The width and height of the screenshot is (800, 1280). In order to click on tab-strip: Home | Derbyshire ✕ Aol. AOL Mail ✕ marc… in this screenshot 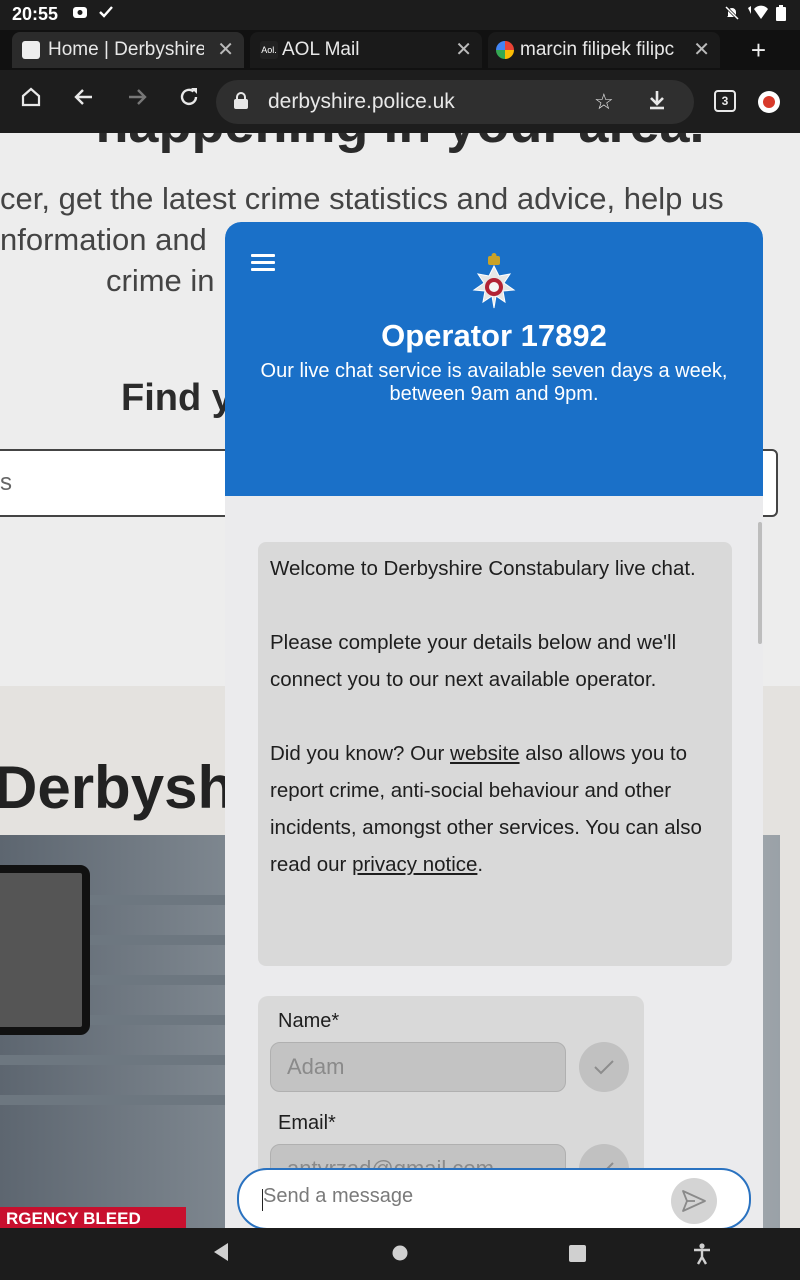, I will do `click(400, 50)`.